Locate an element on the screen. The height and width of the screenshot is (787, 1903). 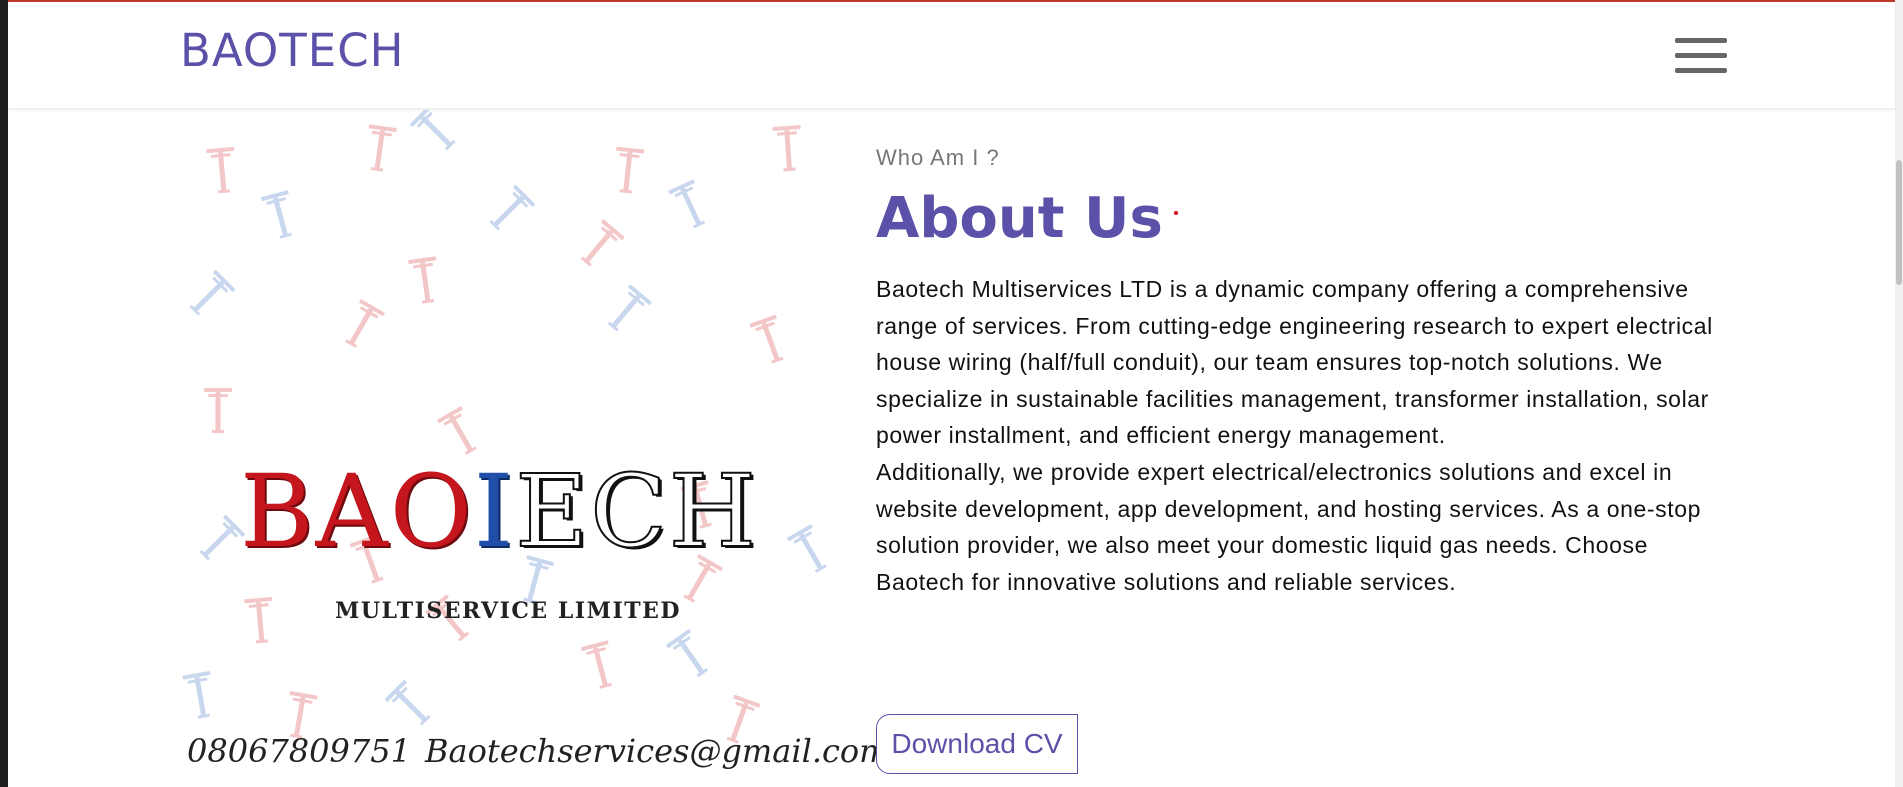
contact-email: Baotechservices@gmail.com is located at coordinates (657, 751).